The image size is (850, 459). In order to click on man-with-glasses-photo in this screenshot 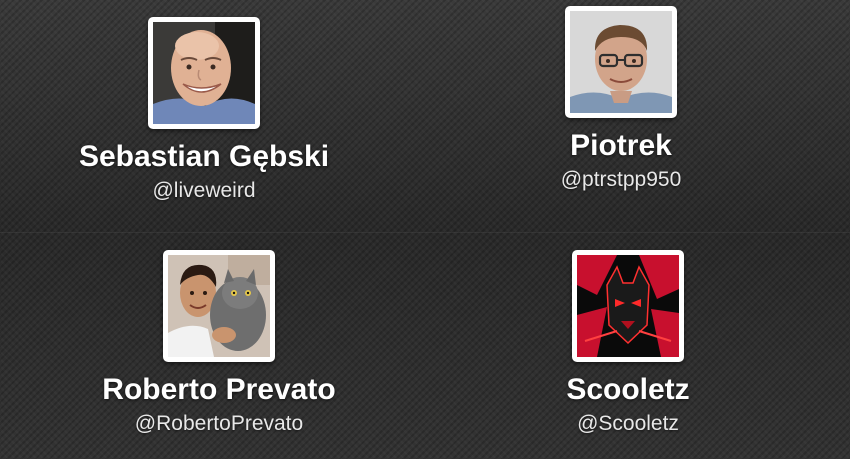, I will do `click(621, 62)`.